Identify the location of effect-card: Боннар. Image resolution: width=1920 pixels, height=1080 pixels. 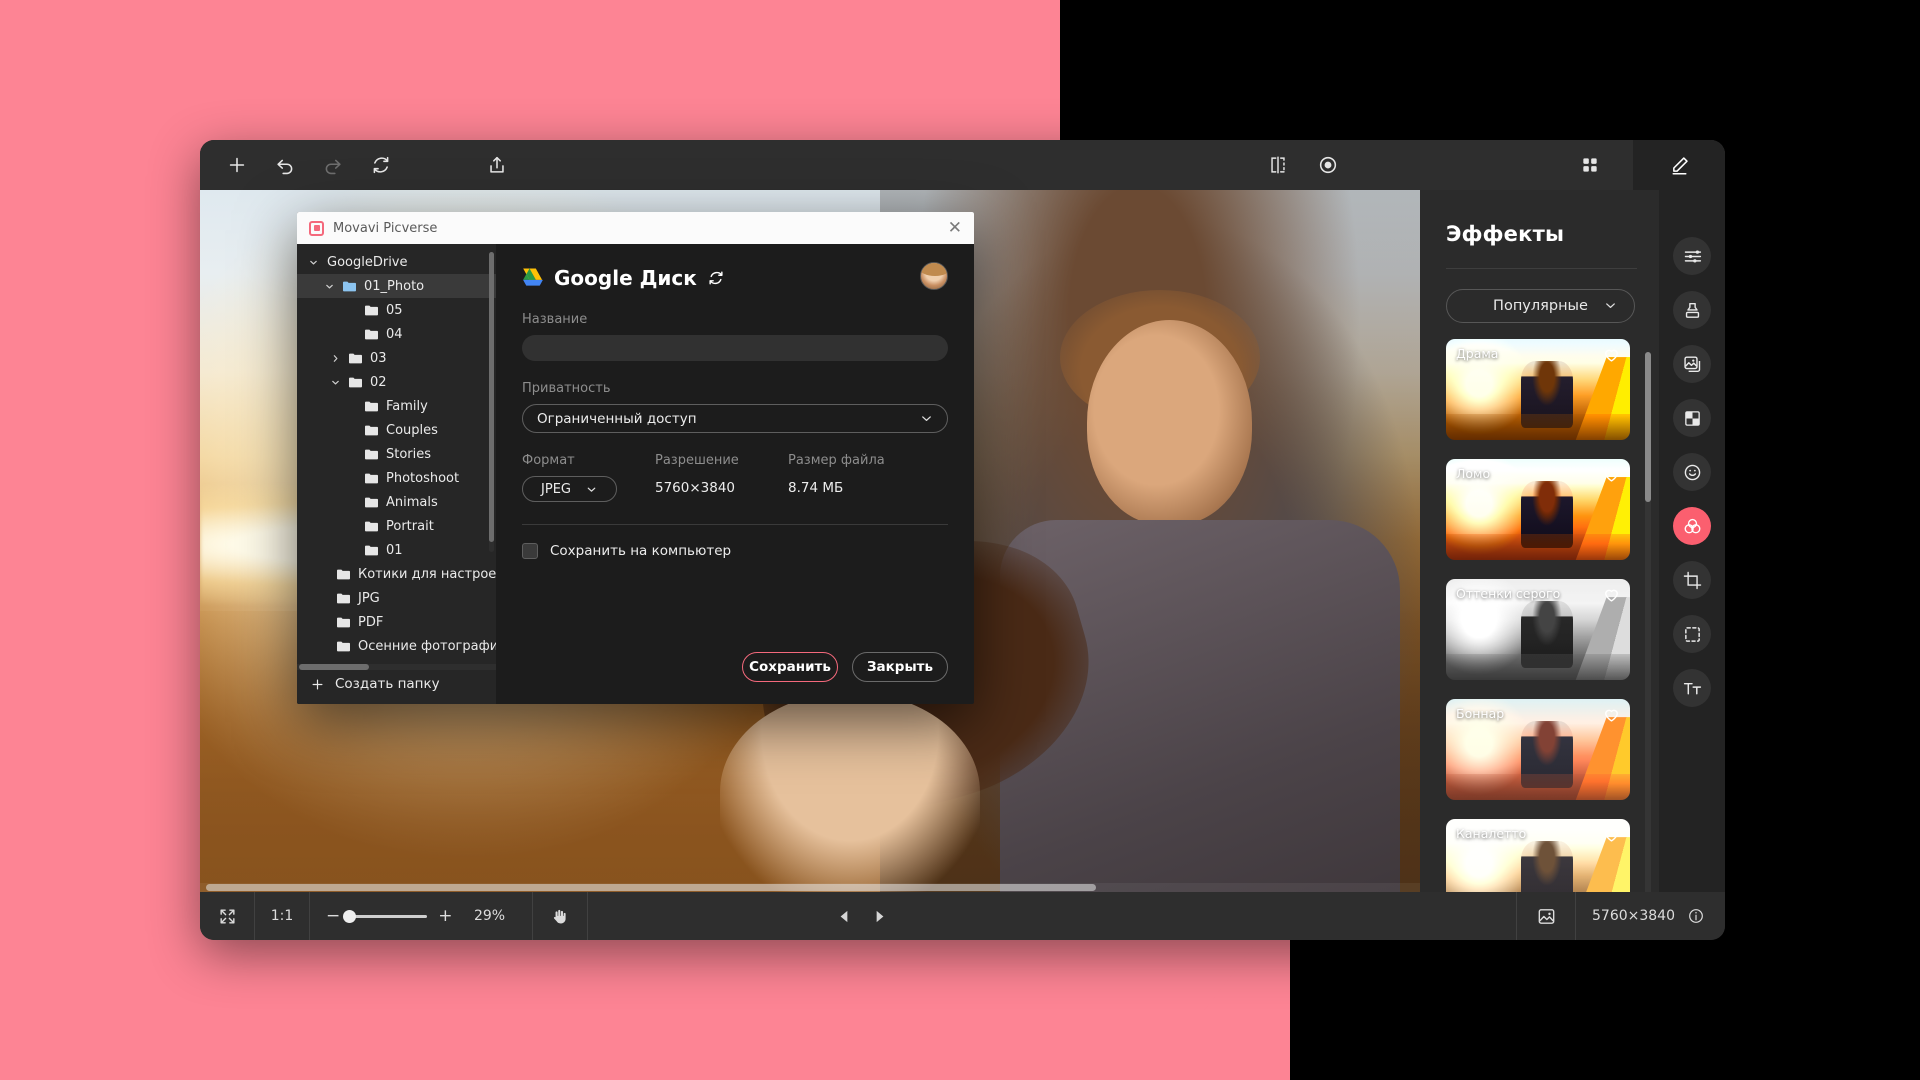
(1538, 749).